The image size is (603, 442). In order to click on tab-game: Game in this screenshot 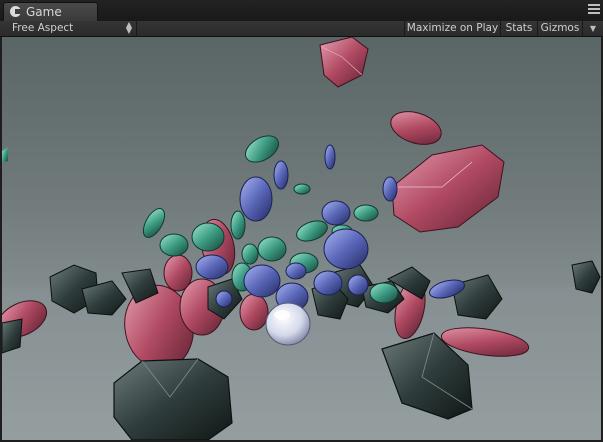, I will do `click(50, 11)`.